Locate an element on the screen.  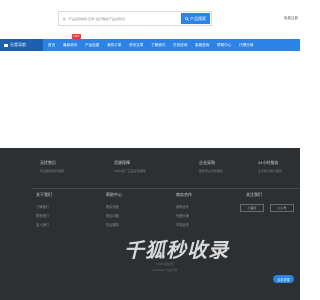
footer-link: 常见问题 is located at coordinates (114, 215).